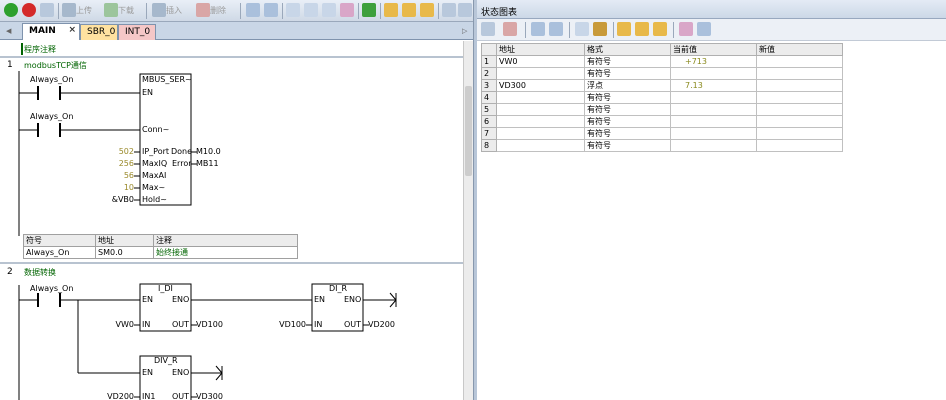  I want to click on current-value-cell, so click(713, 133).